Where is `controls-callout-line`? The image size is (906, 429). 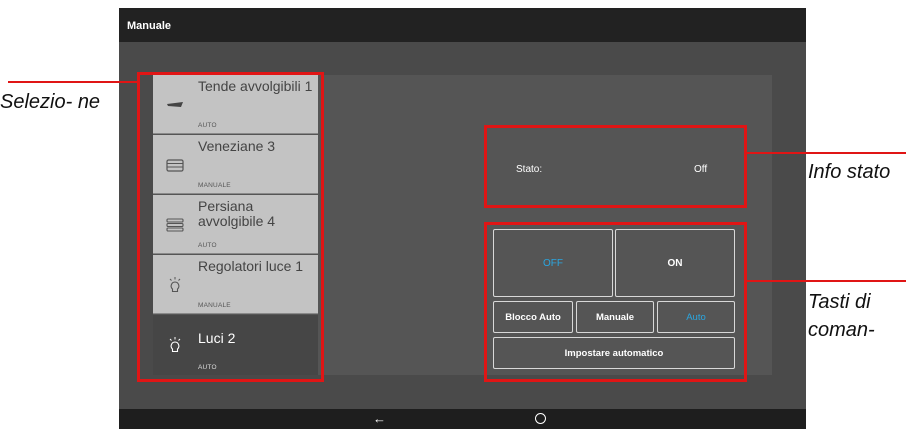 controls-callout-line is located at coordinates (825, 281).